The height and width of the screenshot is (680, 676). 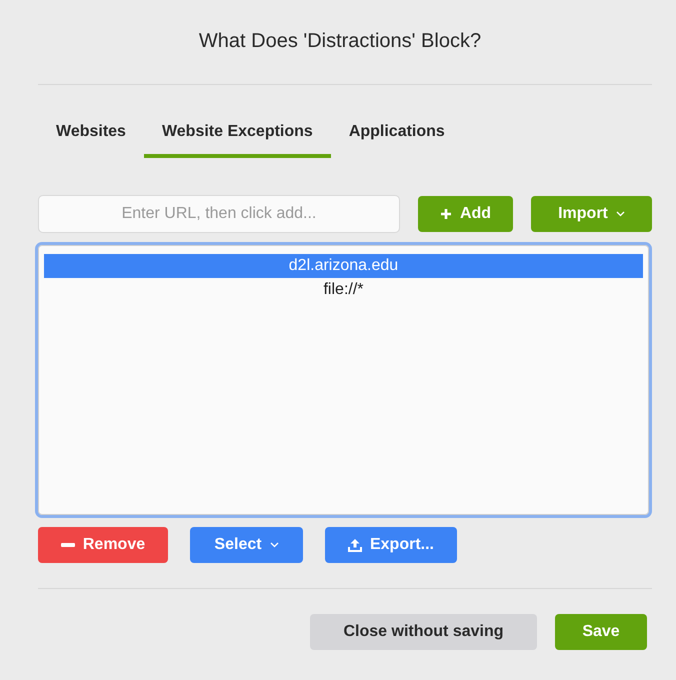 What do you see at coordinates (355, 545) in the screenshot?
I see `upload-icon` at bounding box center [355, 545].